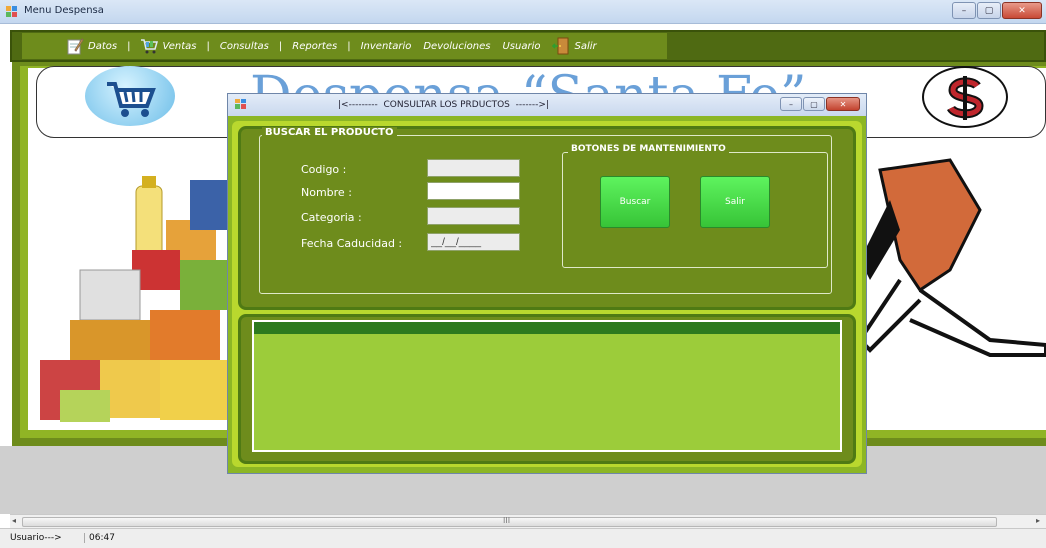 The width and height of the screenshot is (1046, 548). Describe the element at coordinates (735, 202) in the screenshot. I see `salir-button: Salir` at that location.